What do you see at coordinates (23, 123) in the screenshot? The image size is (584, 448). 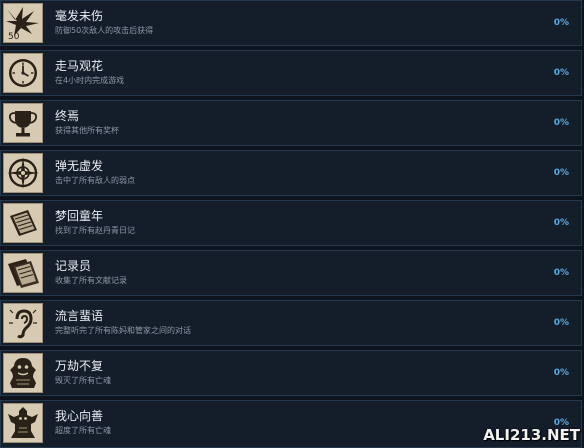 I see `trophy-icon` at bounding box center [23, 123].